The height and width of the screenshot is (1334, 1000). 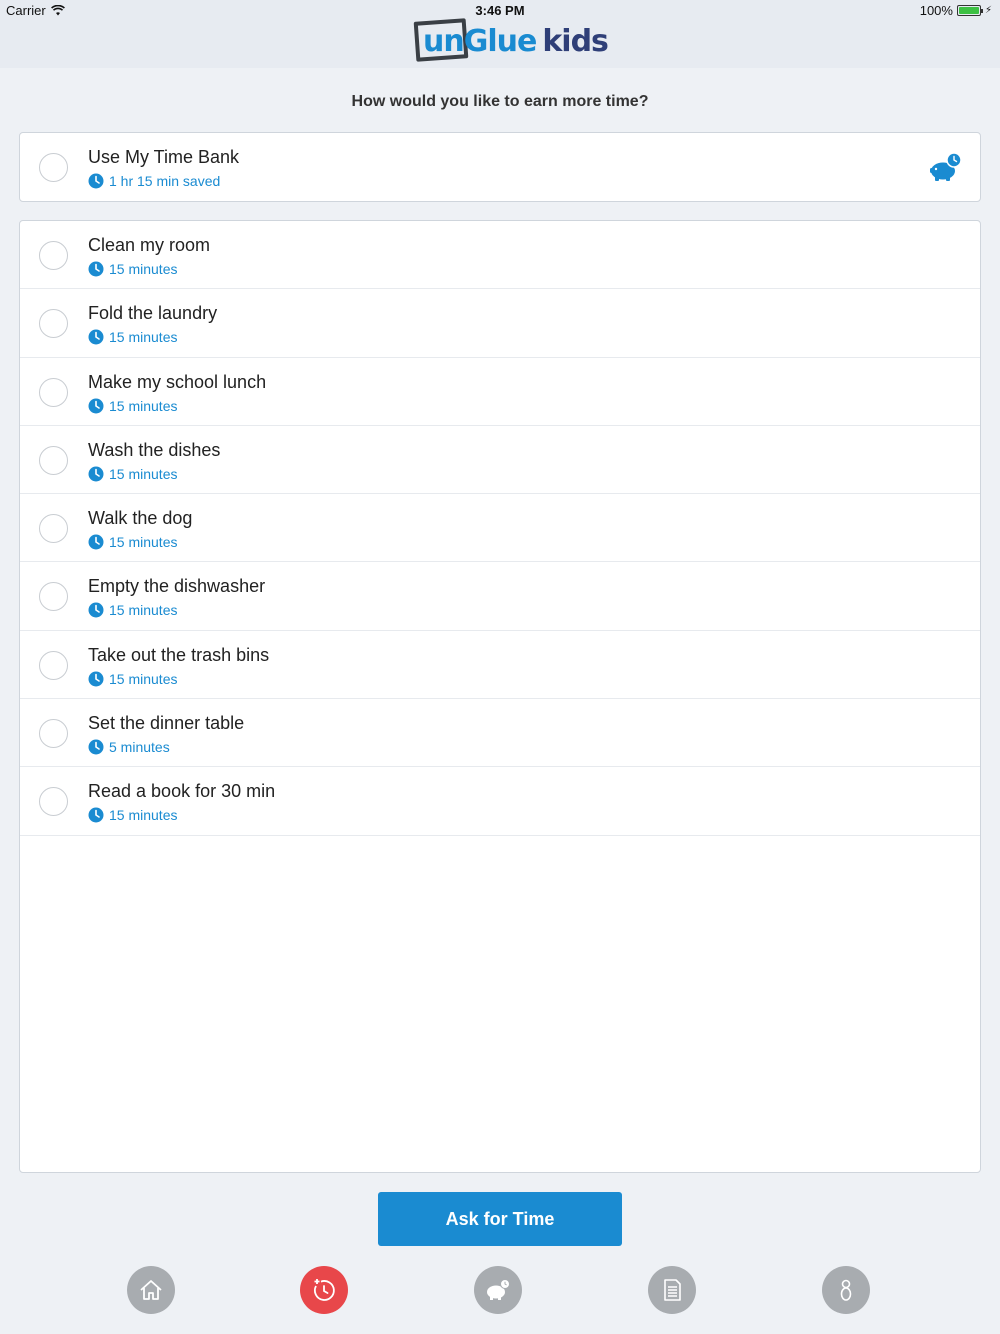 I want to click on task-row: Set the dinner table 5 minutes, so click(x=500, y=733).